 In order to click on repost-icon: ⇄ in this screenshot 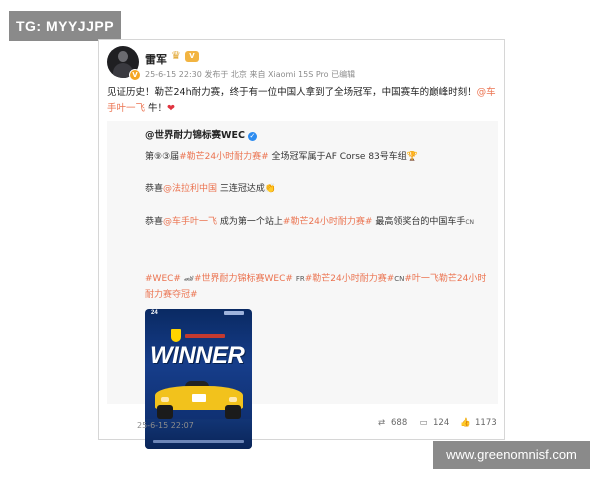, I will do `click(381, 423)`.